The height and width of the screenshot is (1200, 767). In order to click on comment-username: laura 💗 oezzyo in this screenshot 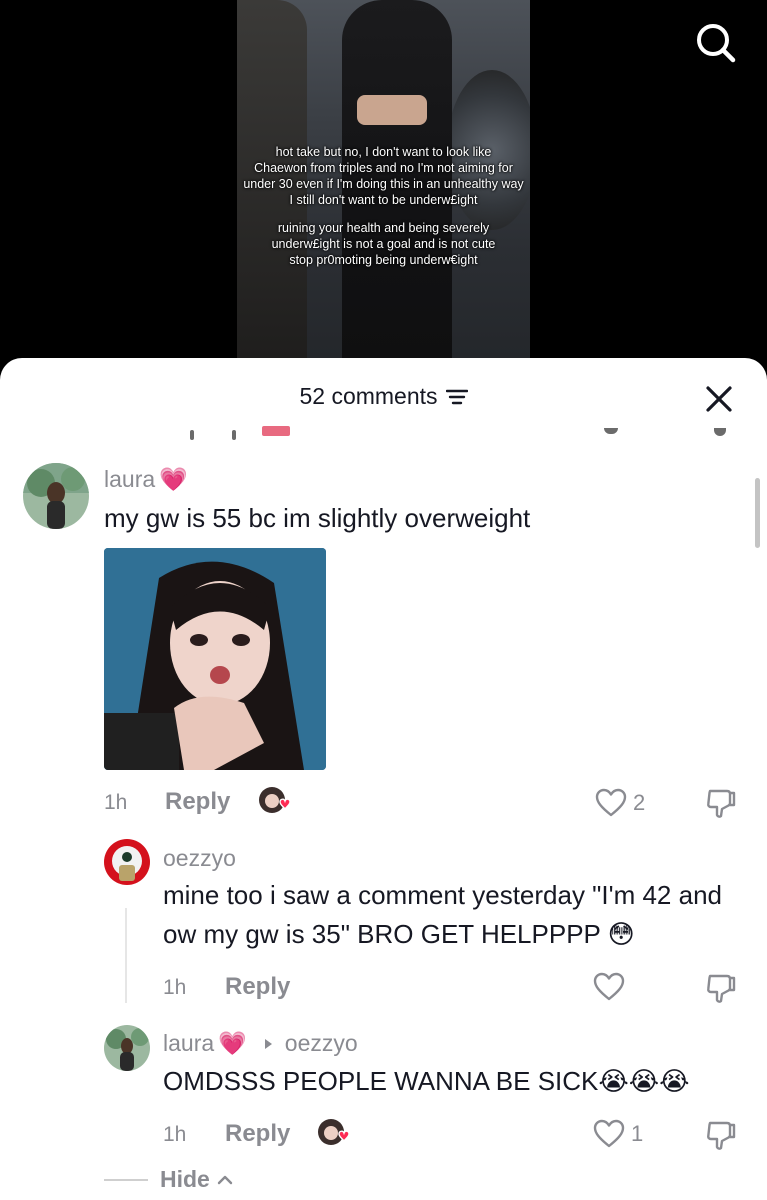, I will do `click(260, 1043)`.